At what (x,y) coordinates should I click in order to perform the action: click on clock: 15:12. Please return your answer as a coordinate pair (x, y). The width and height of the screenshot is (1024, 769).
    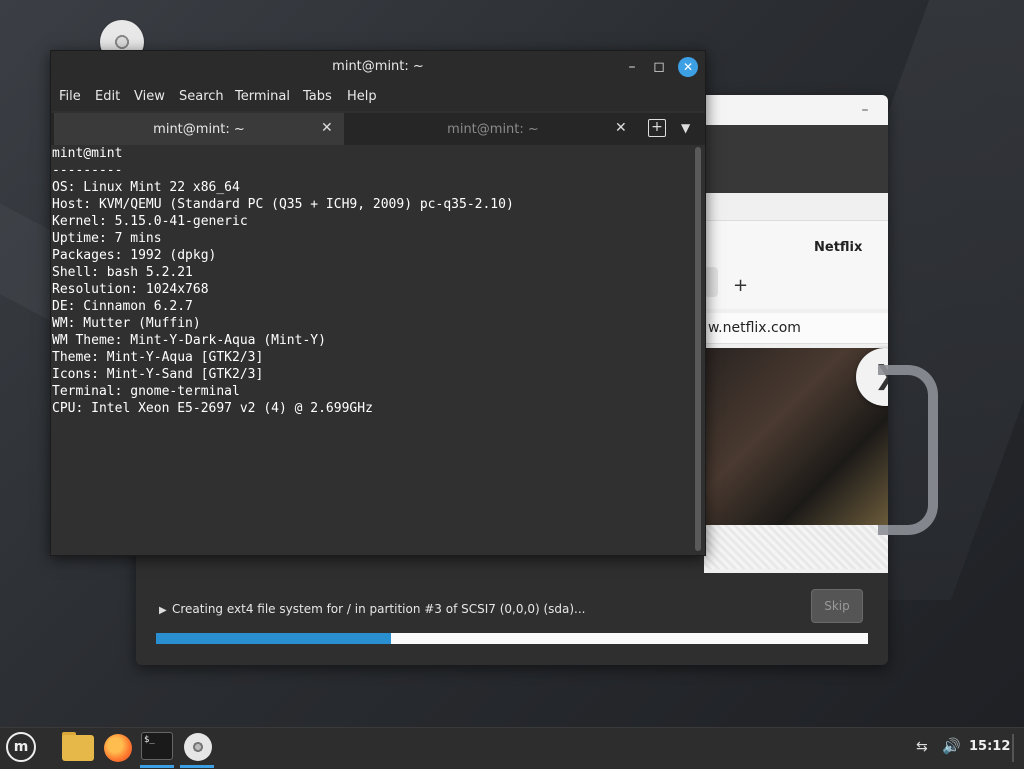
    Looking at the image, I should click on (989, 746).